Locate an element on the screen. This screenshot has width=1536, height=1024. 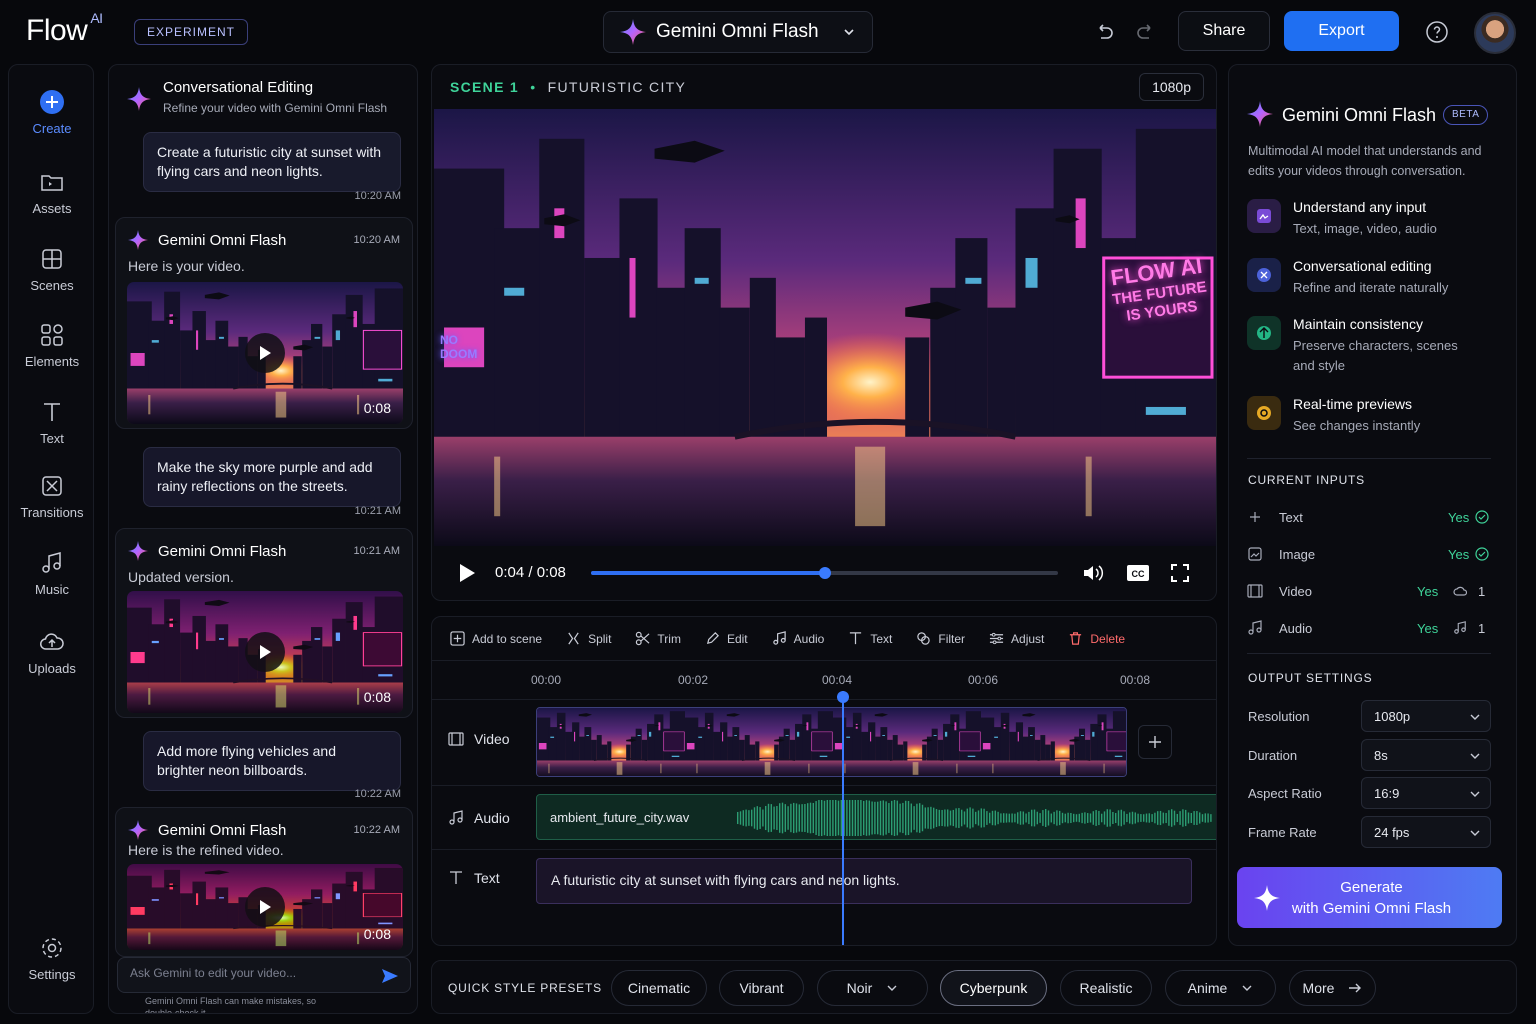
gemini-sparkle-icon is located at coordinates (1260, 114).